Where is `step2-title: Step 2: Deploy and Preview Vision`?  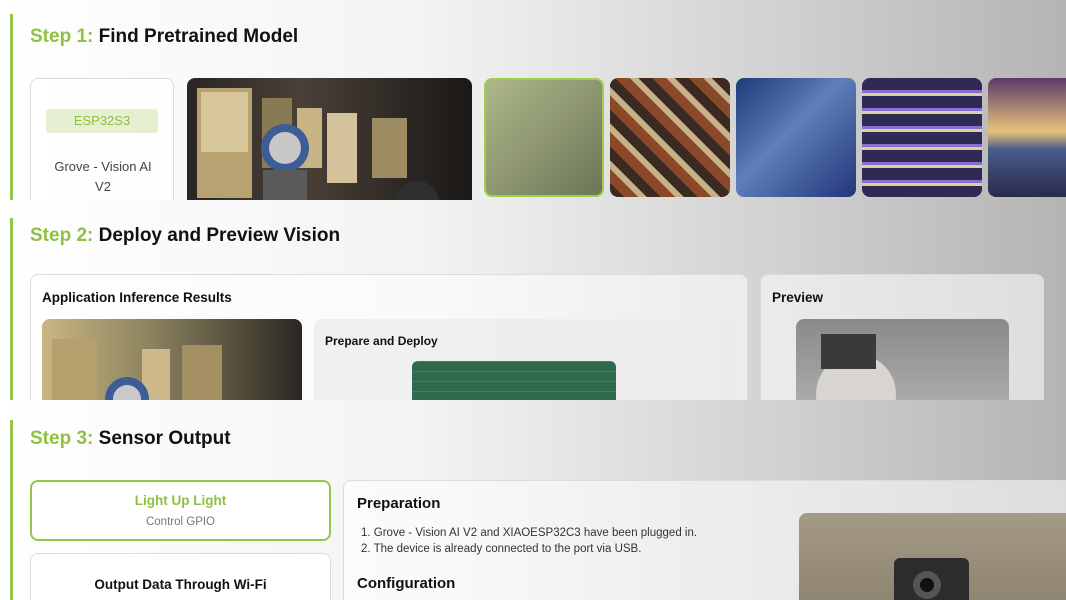 step2-title: Step 2: Deploy and Preview Vision is located at coordinates (185, 236).